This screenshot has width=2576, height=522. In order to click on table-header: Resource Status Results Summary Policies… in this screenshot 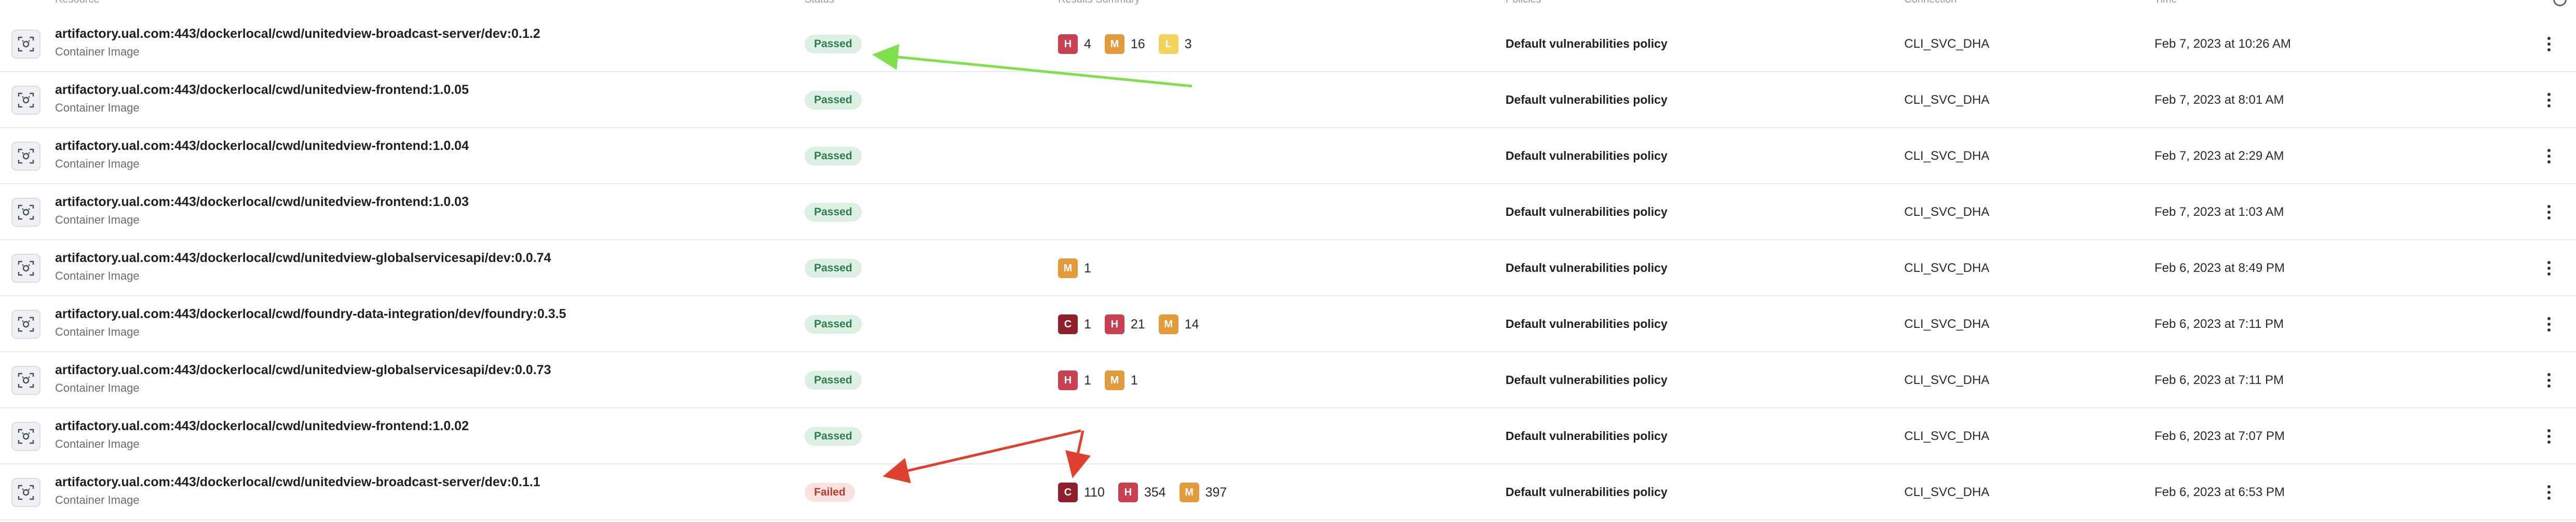, I will do `click(1288, 3)`.